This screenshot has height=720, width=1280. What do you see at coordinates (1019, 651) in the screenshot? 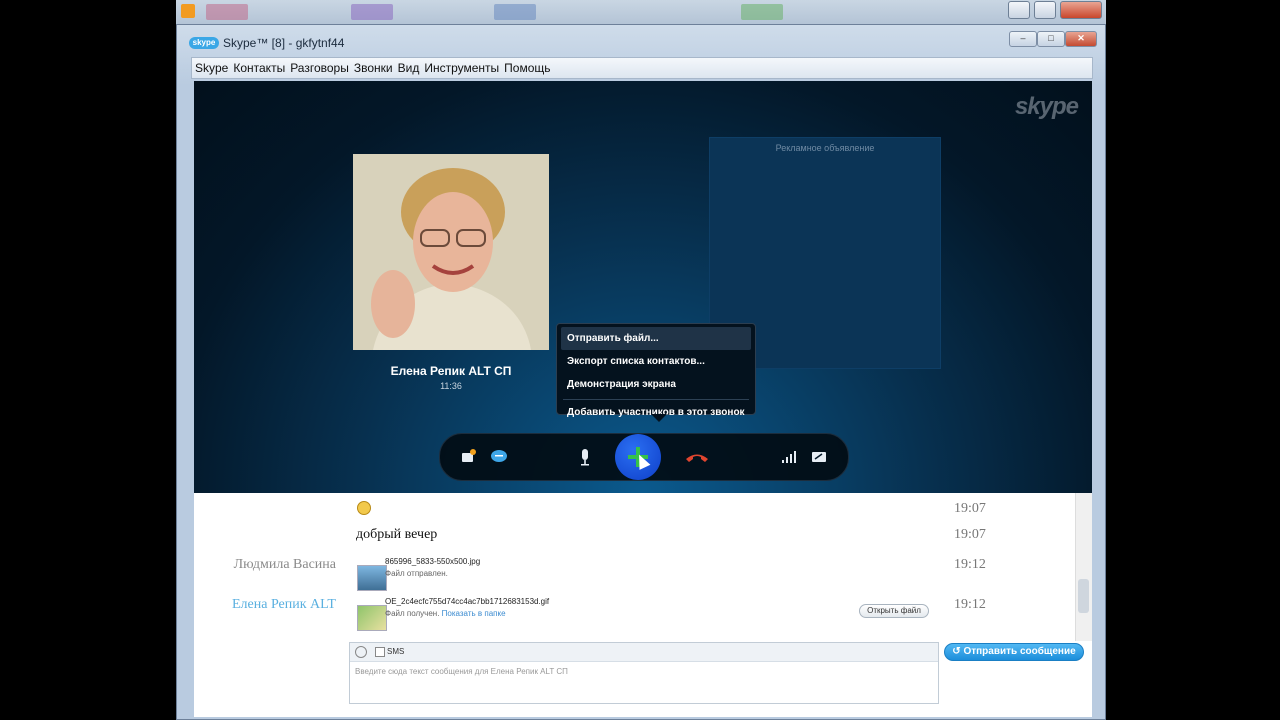
I see `send-label: Отправить сообщение` at bounding box center [1019, 651].